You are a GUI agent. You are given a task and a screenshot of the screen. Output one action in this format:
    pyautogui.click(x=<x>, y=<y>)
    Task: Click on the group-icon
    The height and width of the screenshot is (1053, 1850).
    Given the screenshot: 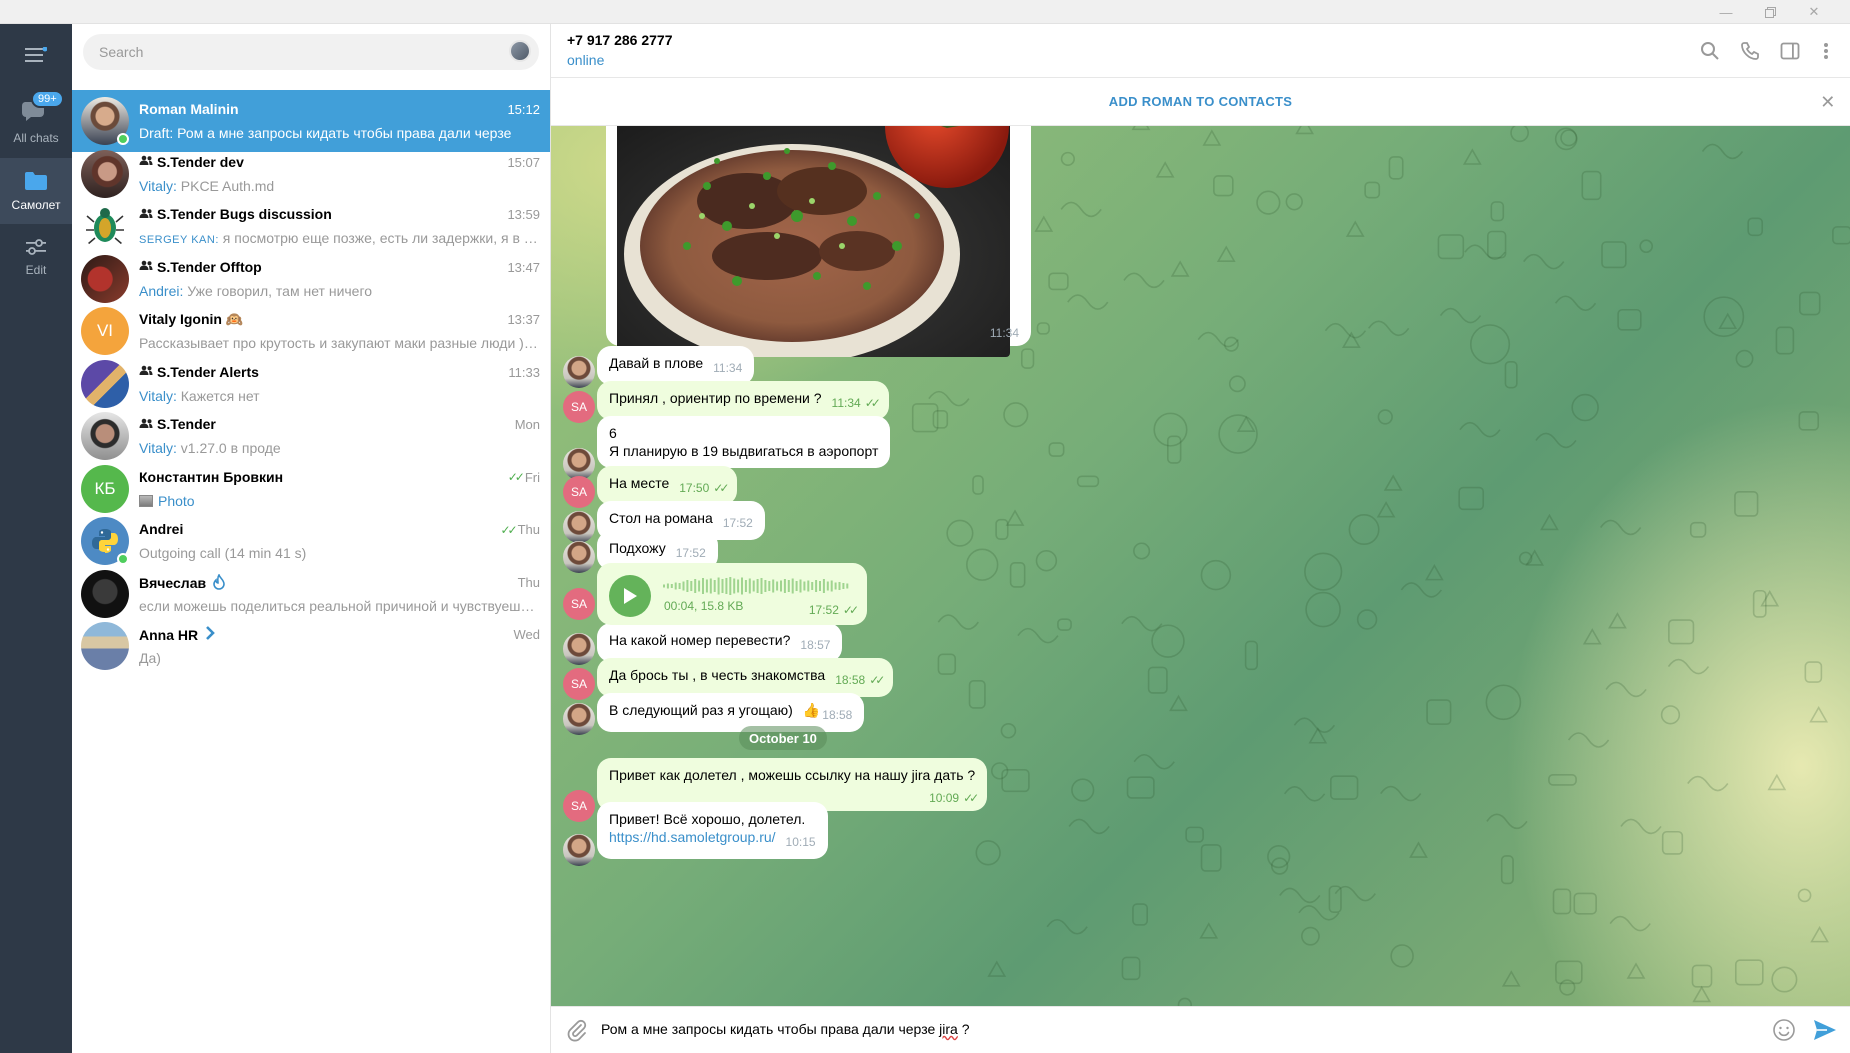 What is the action you would take?
    pyautogui.click(x=146, y=371)
    